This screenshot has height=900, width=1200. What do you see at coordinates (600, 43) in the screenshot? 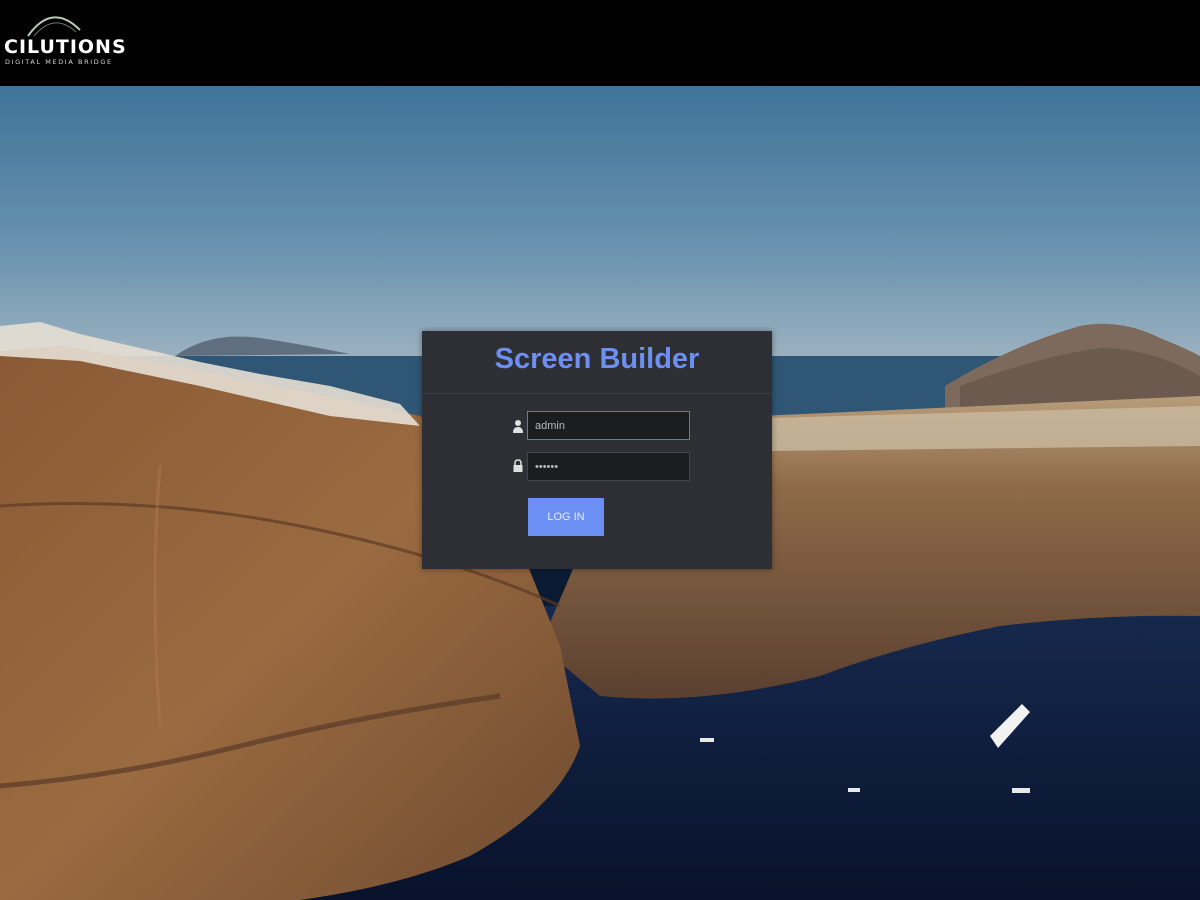
I see `header-bar: CILUTIONS DIGITAL MEDIA BRIDGE` at bounding box center [600, 43].